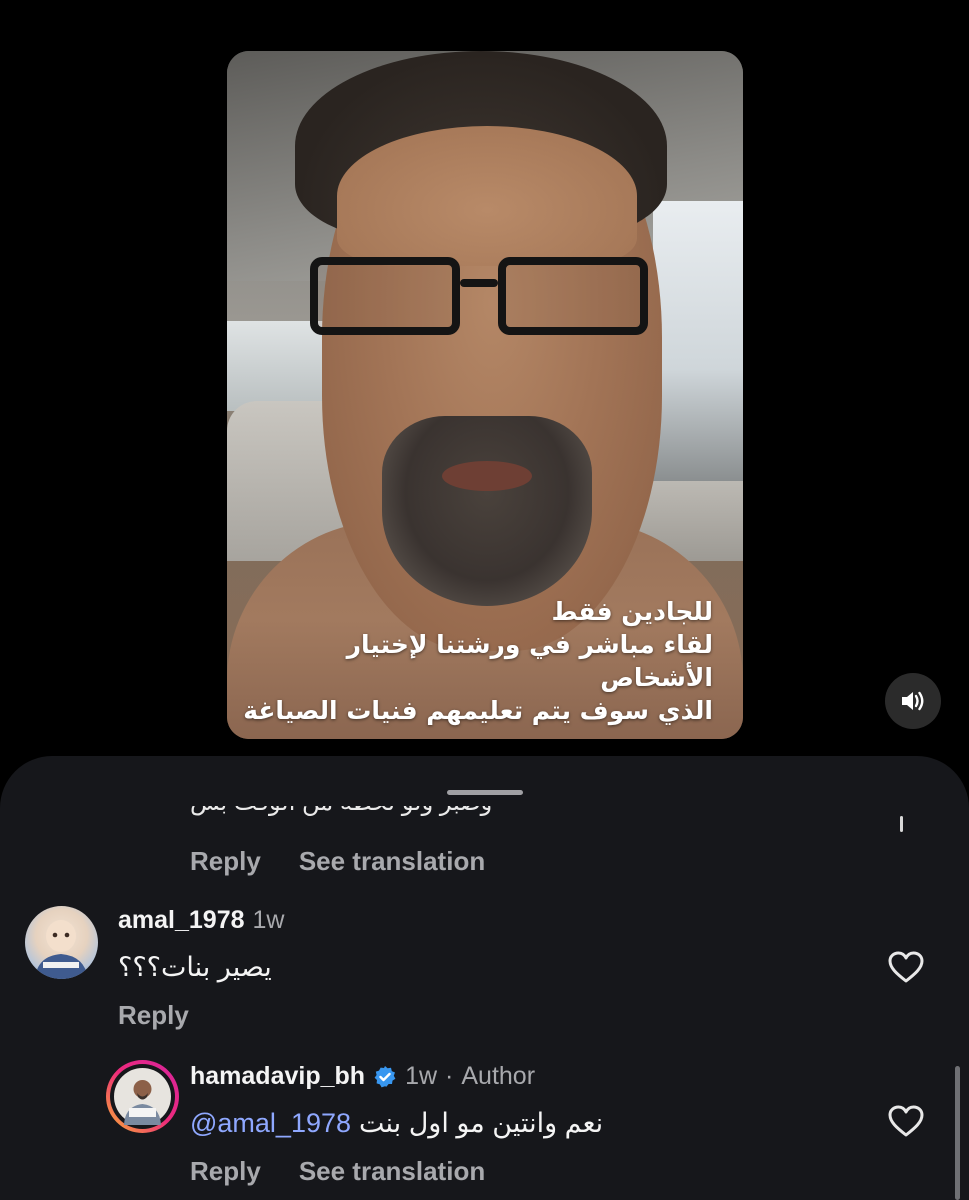 This screenshot has width=969, height=1200. Describe the element at coordinates (487, 196) in the screenshot. I see `person-forehead` at that location.